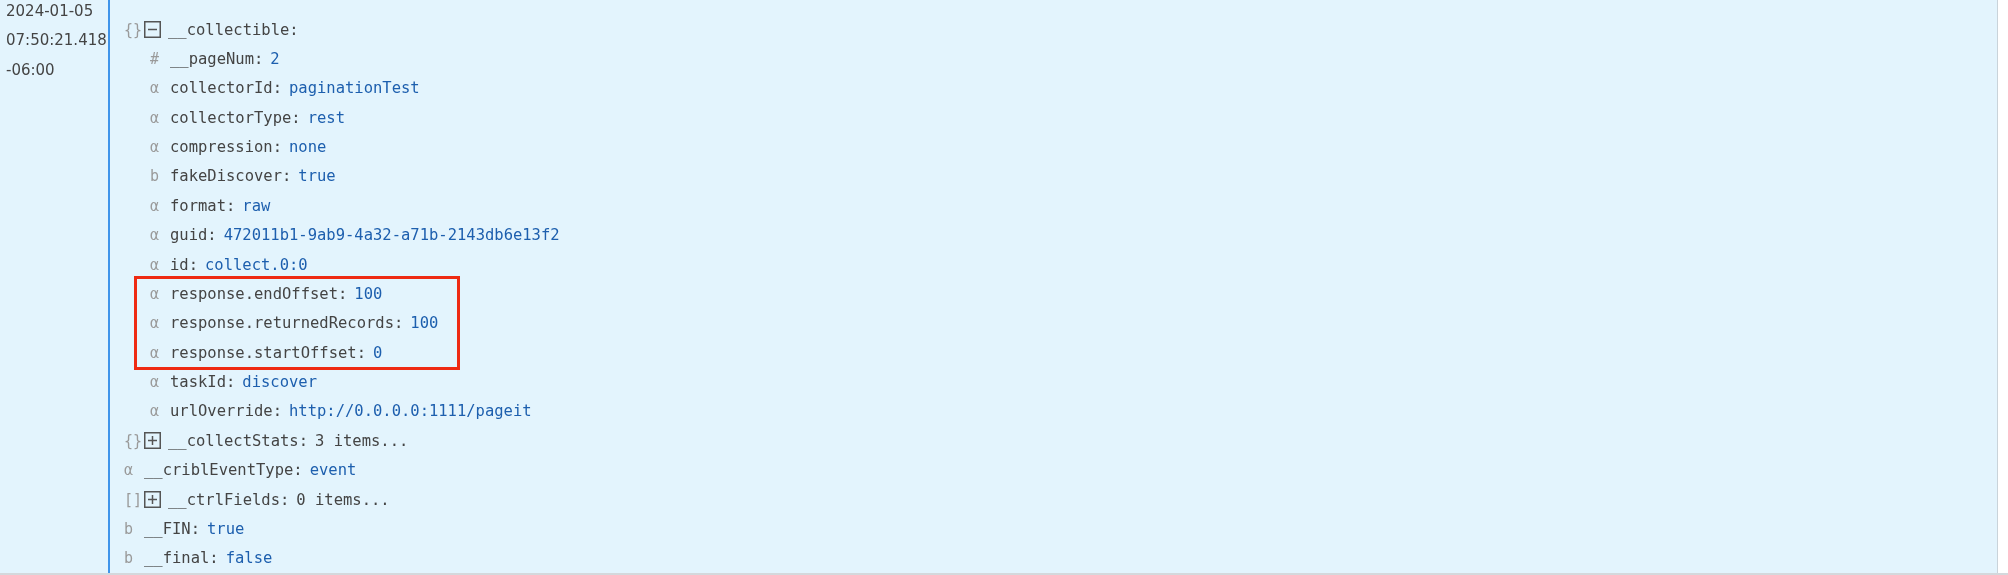 The height and width of the screenshot is (575, 2008). Describe the element at coordinates (354, 88) in the screenshot. I see `field-value: paginationTest` at that location.